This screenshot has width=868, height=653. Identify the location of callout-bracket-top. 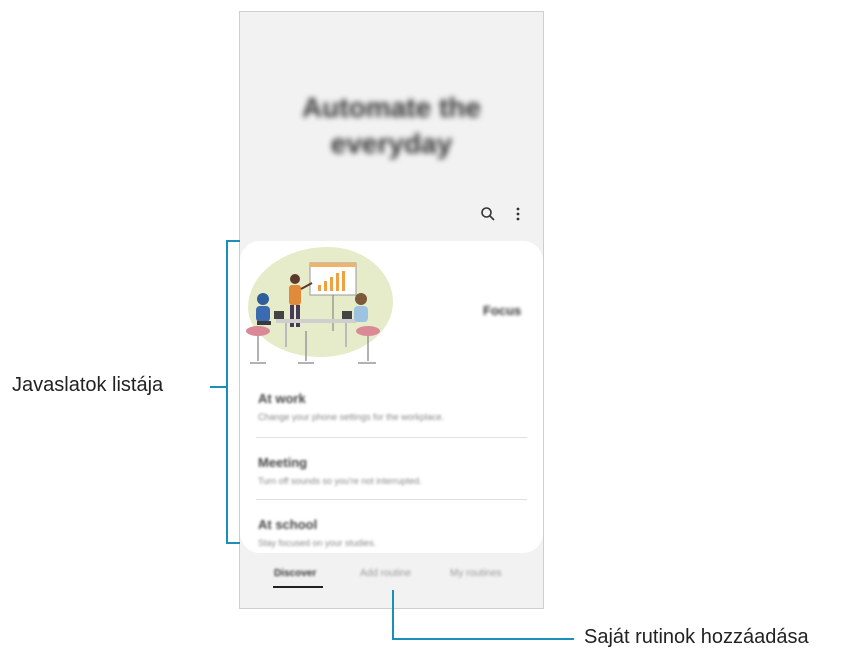
(233, 241).